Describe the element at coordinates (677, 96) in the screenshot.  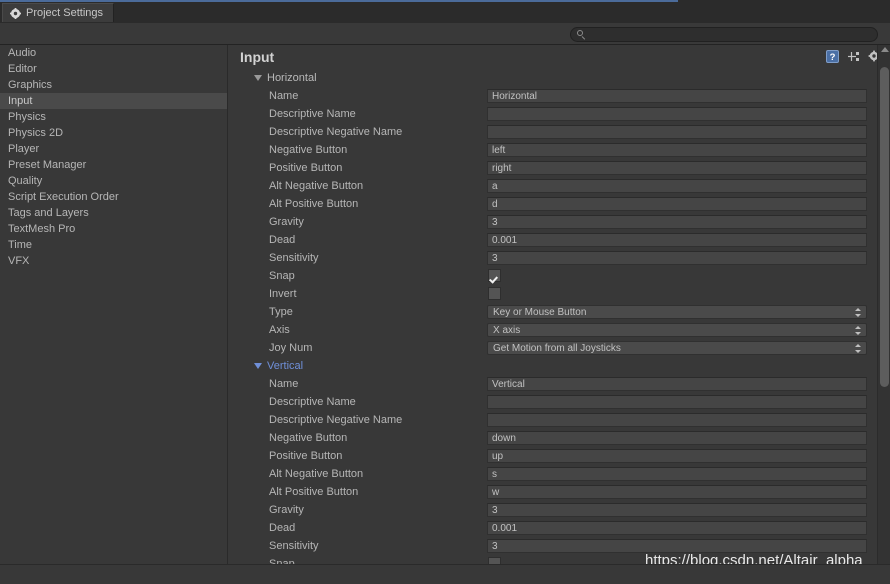
I see `text-field: Horizontal` at that location.